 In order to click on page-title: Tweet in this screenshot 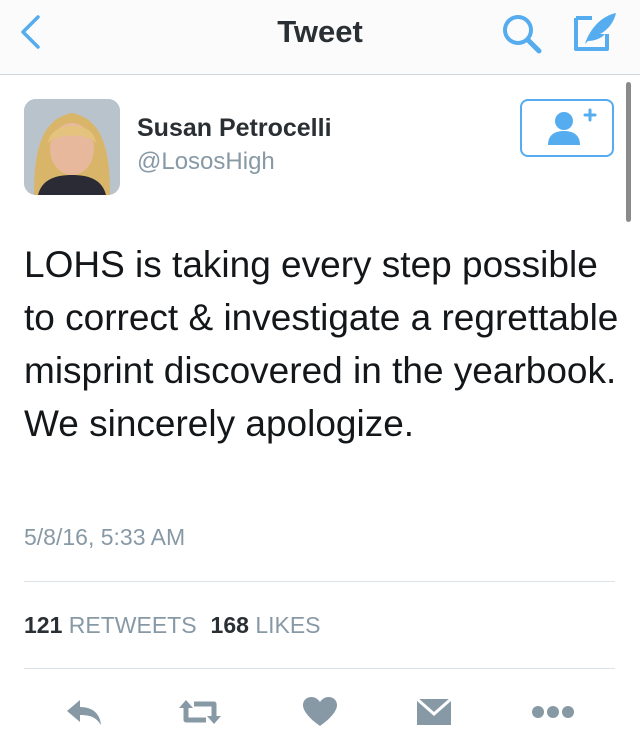, I will do `click(320, 31)`.